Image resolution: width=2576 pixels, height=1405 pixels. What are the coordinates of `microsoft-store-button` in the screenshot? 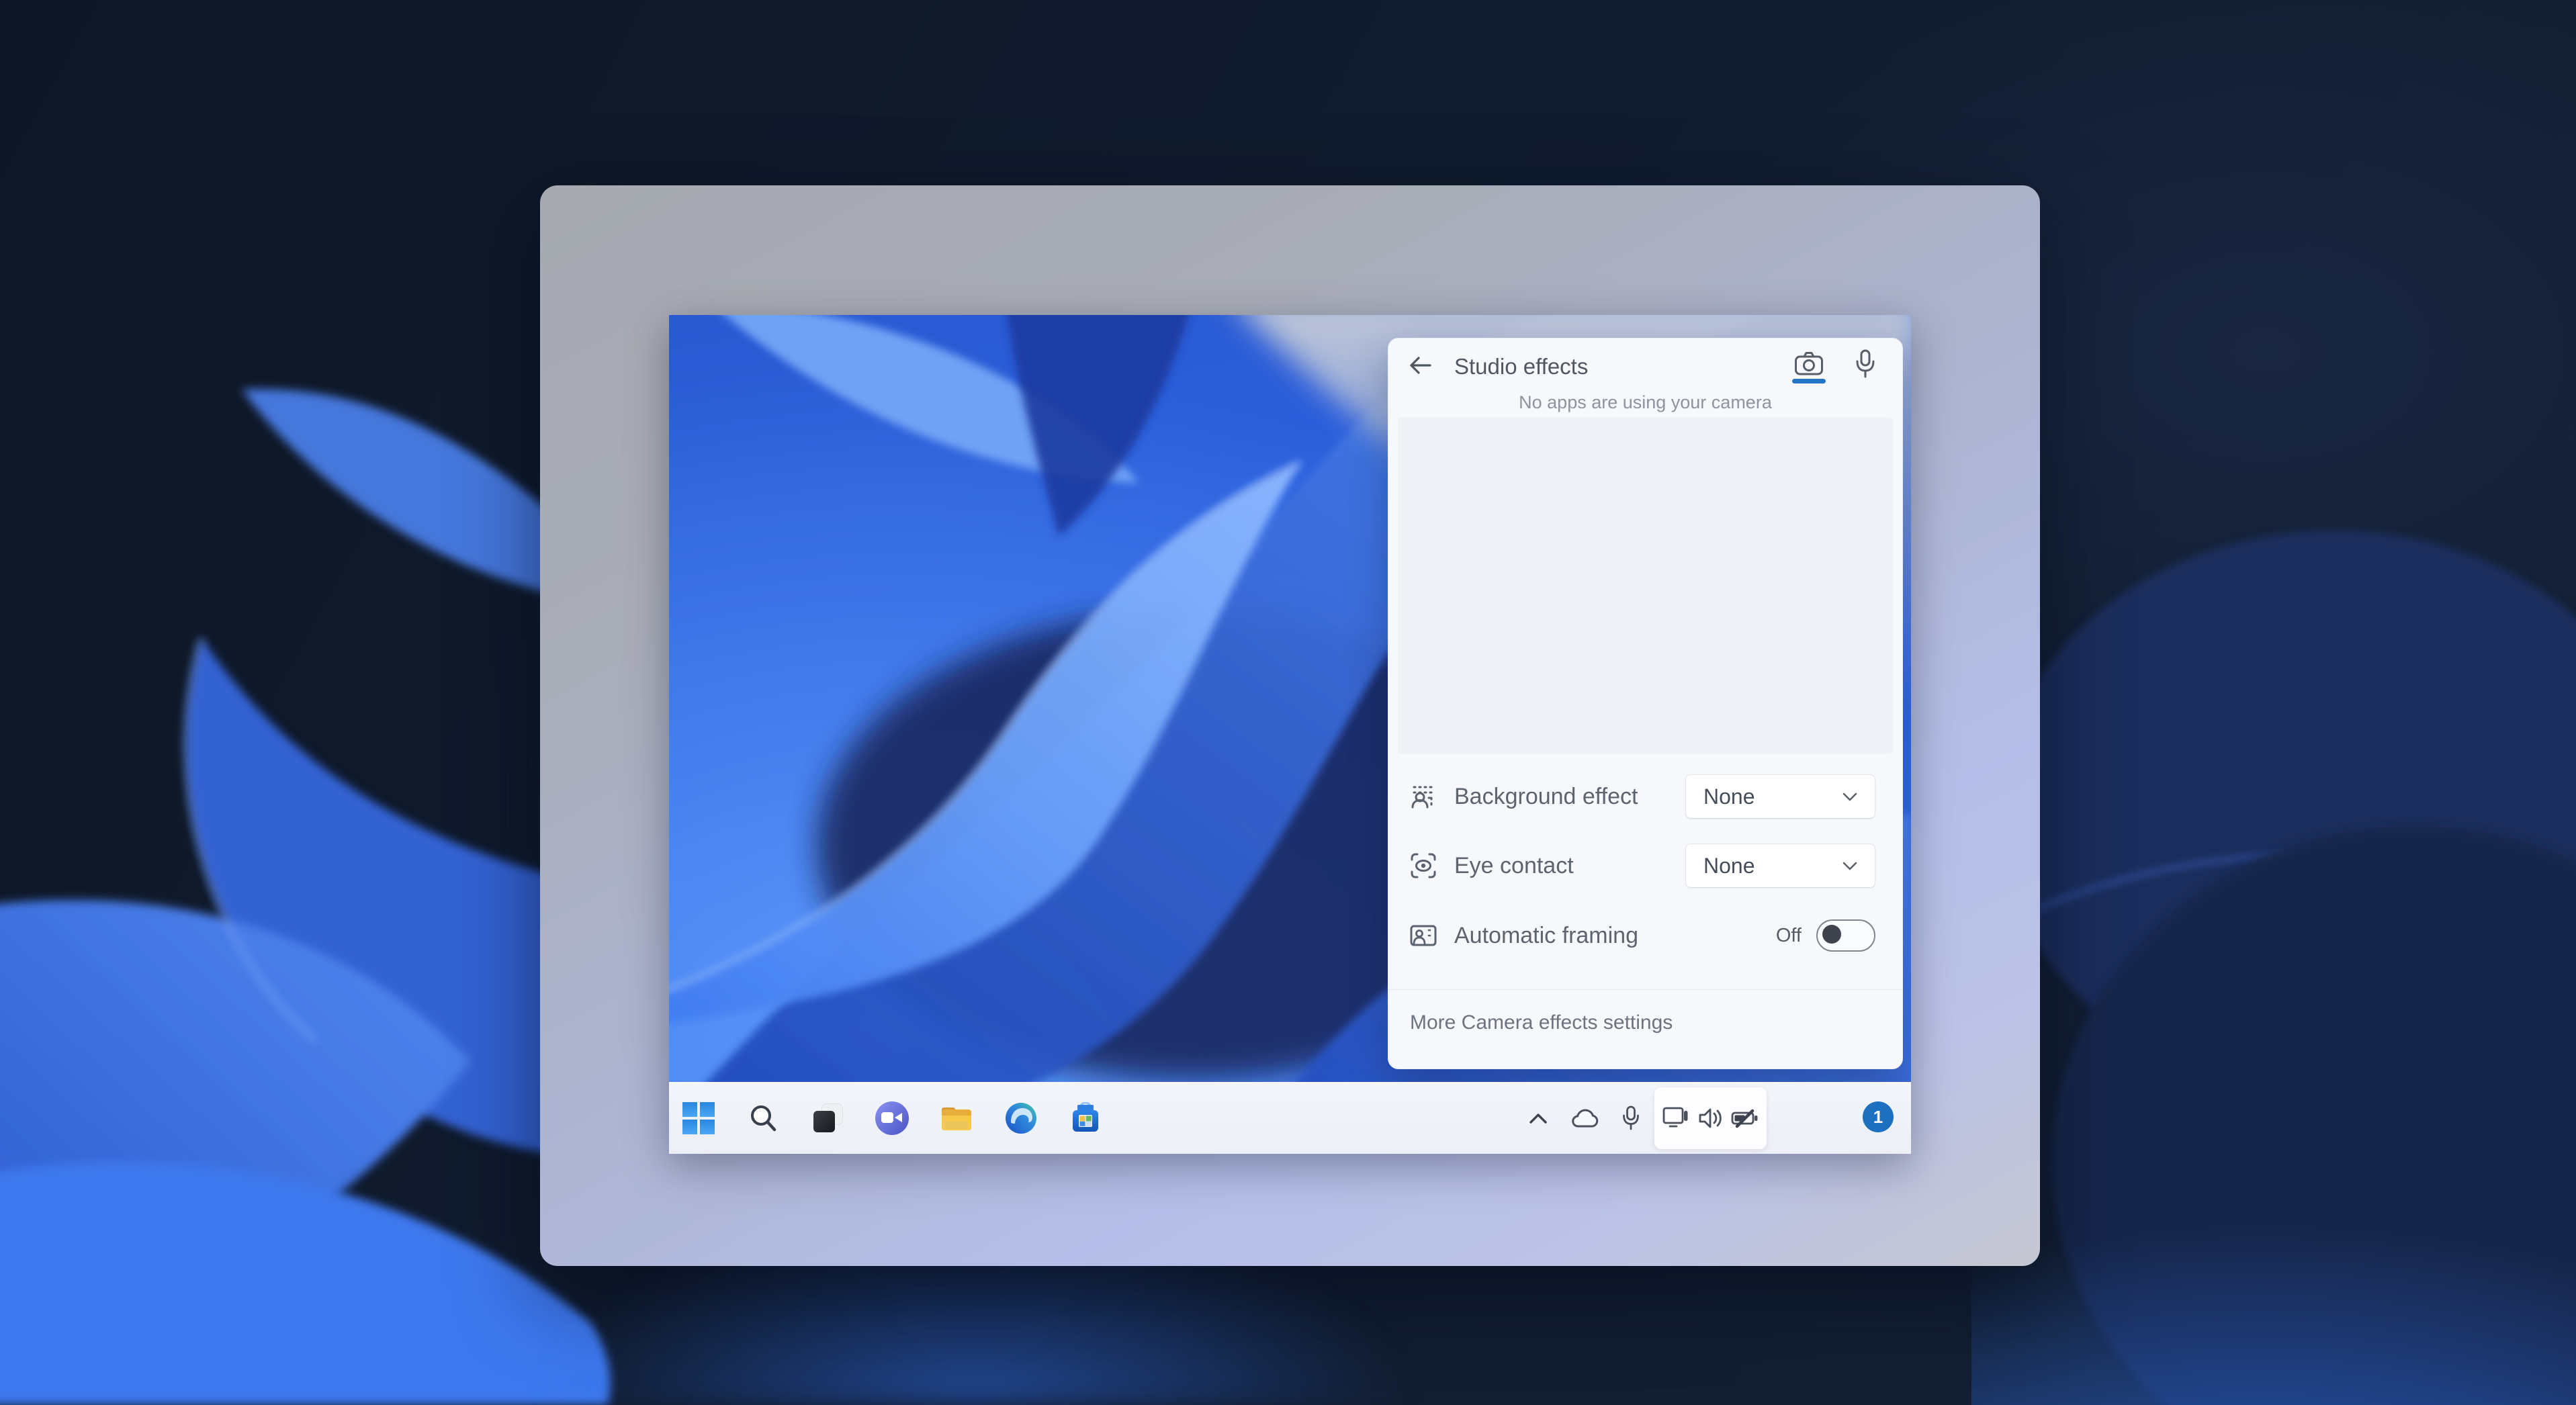 It's located at (1086, 1118).